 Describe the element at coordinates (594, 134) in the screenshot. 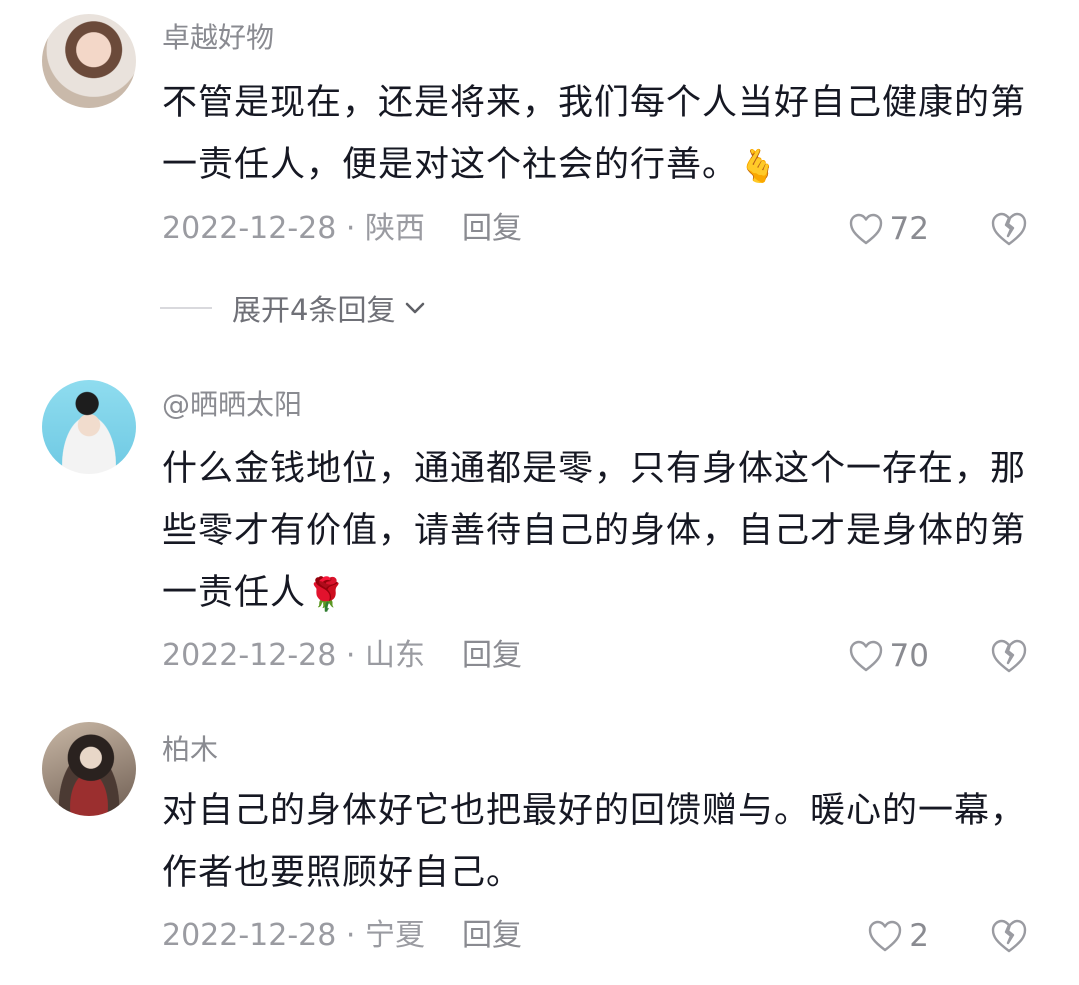

I see `comment-text-body: 不管是现在，还是将来，我们每个人当好自己健康的第一责任人，便是对这个社会的行善。` at that location.